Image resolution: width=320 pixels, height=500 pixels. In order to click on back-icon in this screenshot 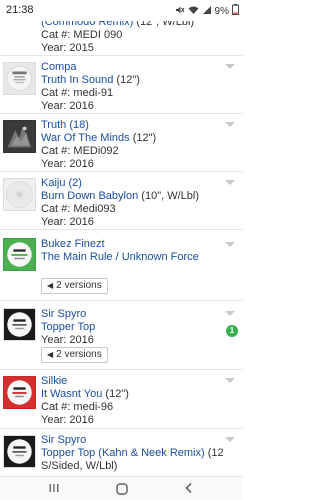, I will do `click(189, 489)`.